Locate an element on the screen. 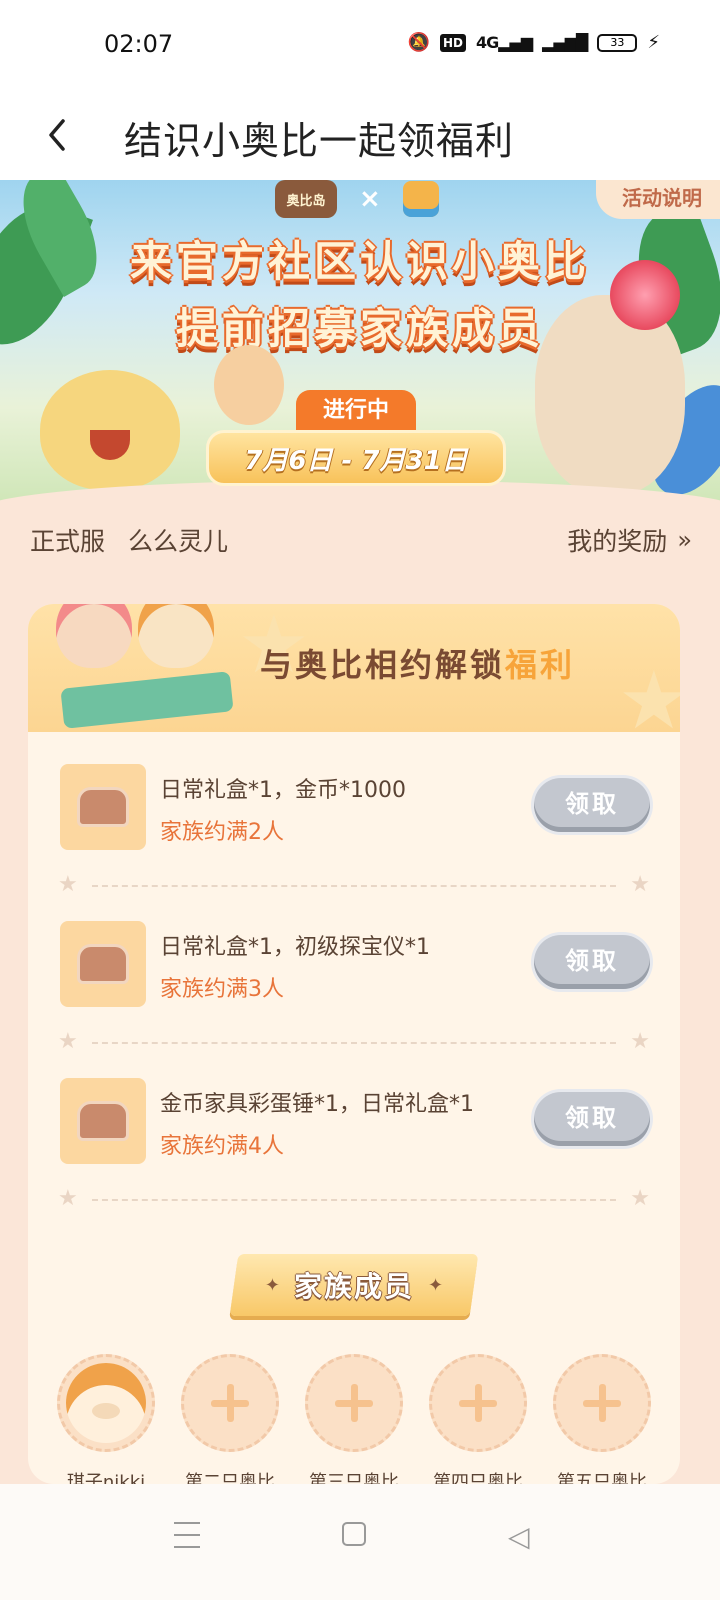  header: 结识小奥比一起领福利 is located at coordinates (360, 135).